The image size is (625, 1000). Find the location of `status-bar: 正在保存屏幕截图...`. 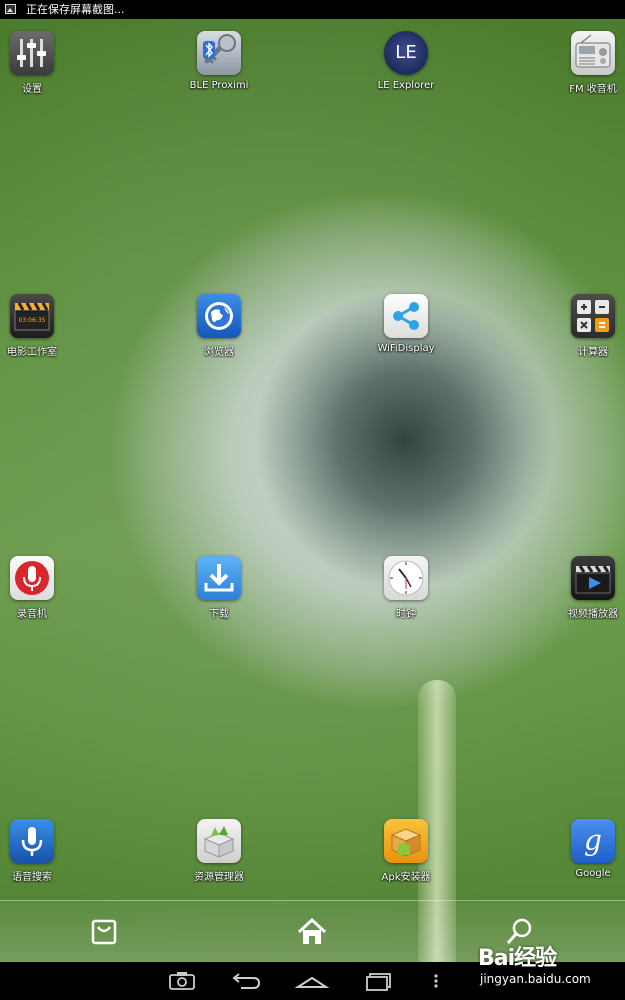

status-bar: 正在保存屏幕截图... is located at coordinates (312, 9).